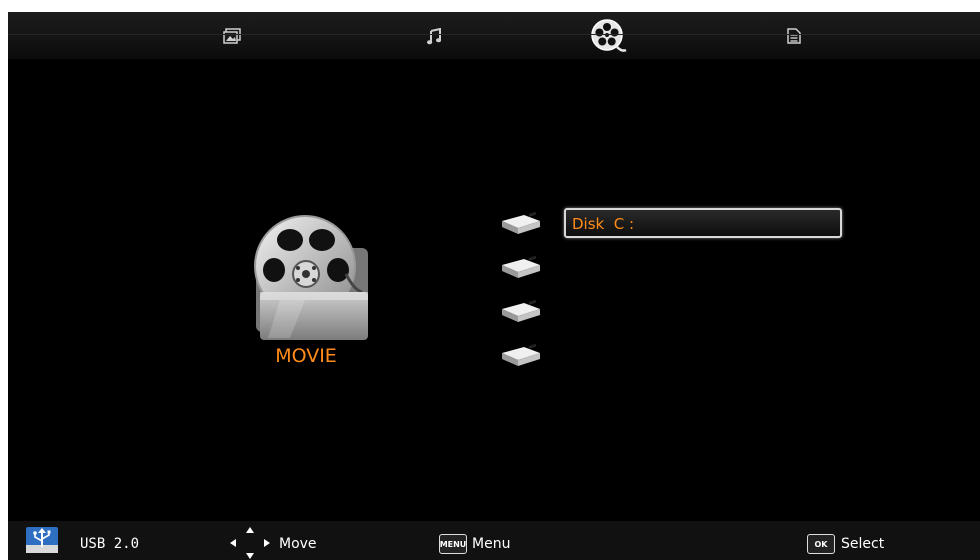 Image resolution: width=980 pixels, height=560 pixels. What do you see at coordinates (603, 224) in the screenshot?
I see `disk-label: Disk C :` at bounding box center [603, 224].